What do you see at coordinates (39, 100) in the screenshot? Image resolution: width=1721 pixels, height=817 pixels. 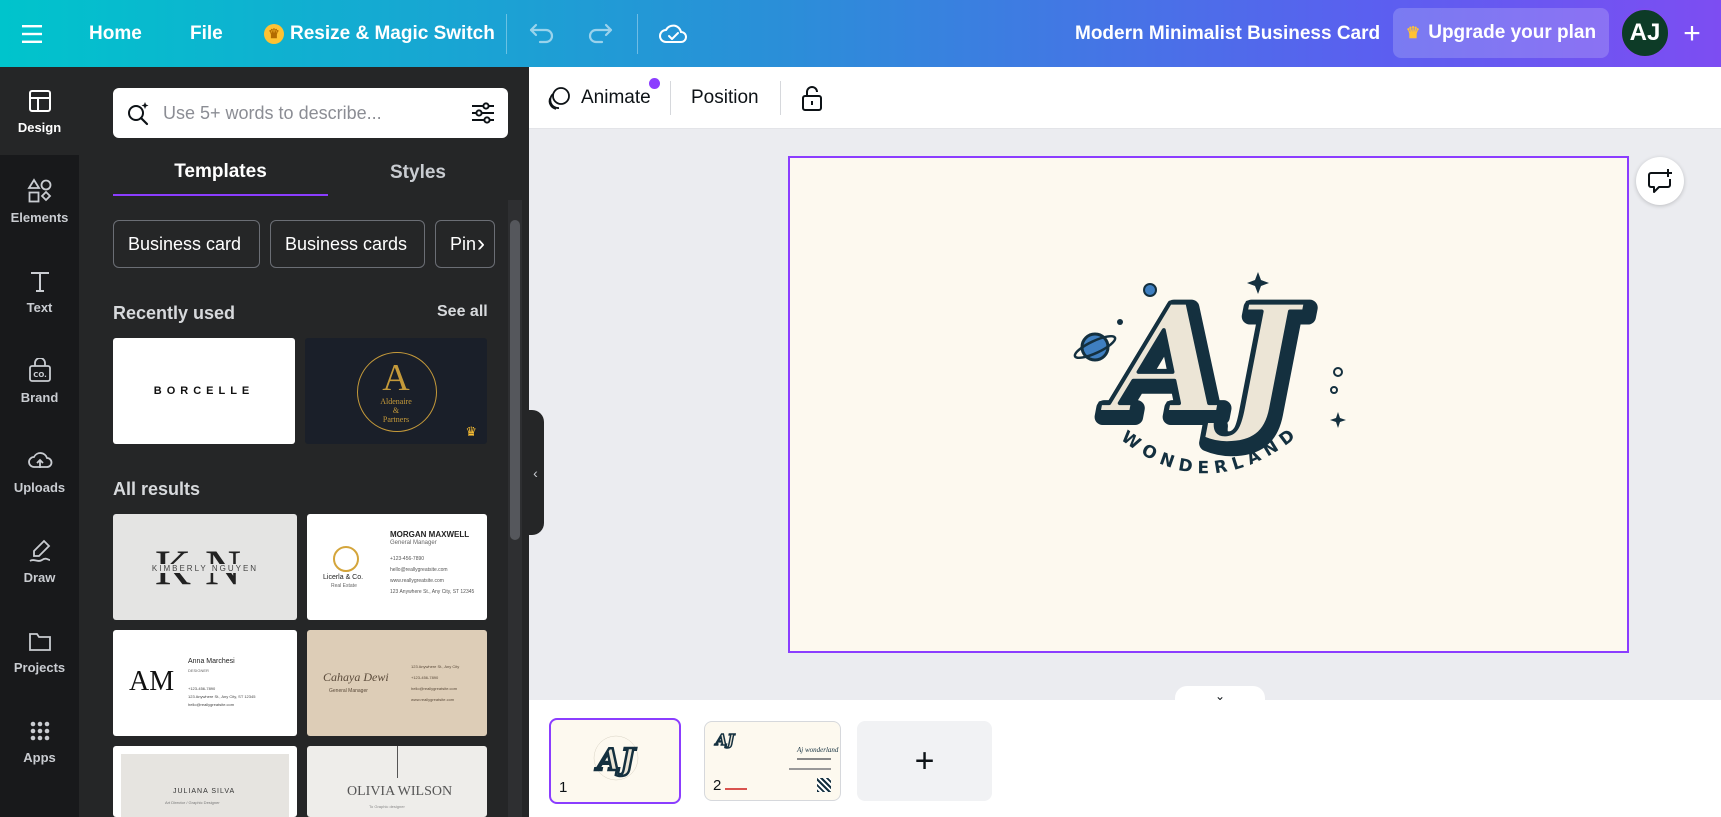 I see `design-icon` at bounding box center [39, 100].